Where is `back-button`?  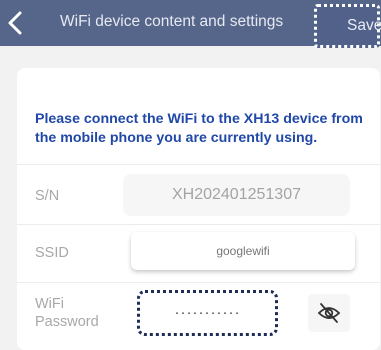 back-button is located at coordinates (17, 23).